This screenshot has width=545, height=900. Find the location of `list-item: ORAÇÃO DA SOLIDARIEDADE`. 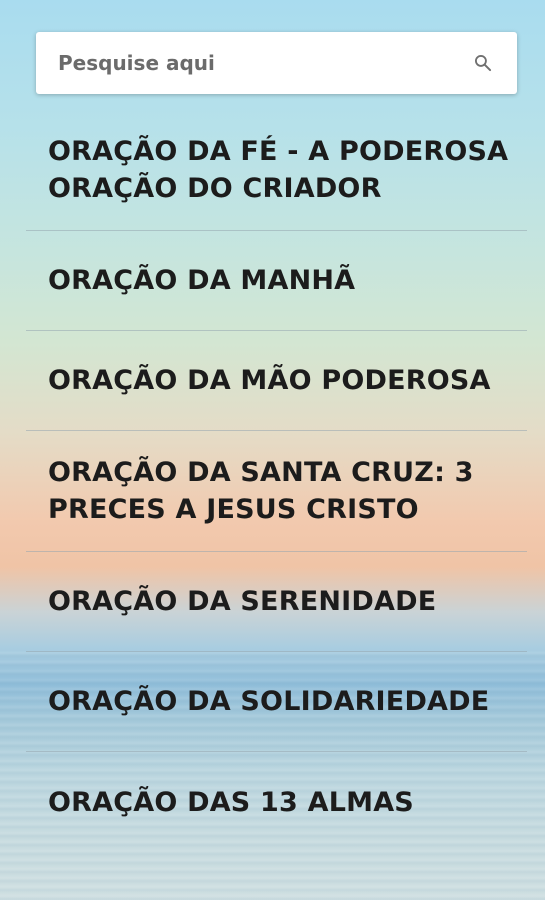

list-item: ORAÇÃO DA SOLIDARIEDADE is located at coordinates (276, 702).